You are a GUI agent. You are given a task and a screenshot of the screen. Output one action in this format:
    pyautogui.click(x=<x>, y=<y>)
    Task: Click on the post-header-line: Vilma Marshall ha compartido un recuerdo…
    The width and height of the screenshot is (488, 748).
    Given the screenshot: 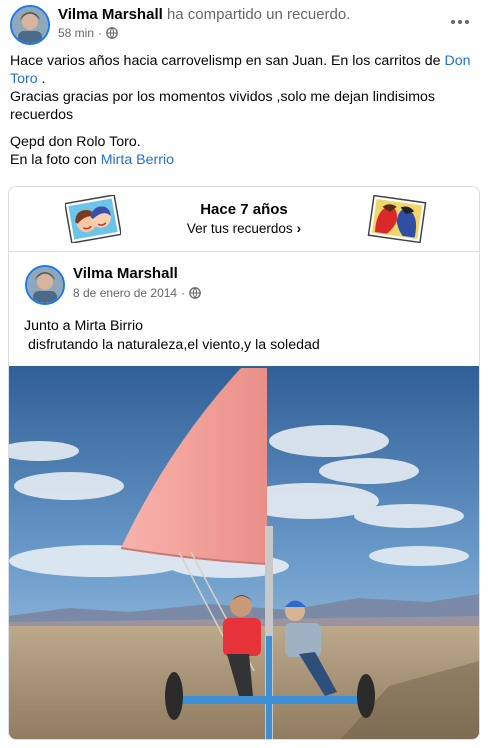 What is the action you would take?
    pyautogui.click(x=204, y=14)
    